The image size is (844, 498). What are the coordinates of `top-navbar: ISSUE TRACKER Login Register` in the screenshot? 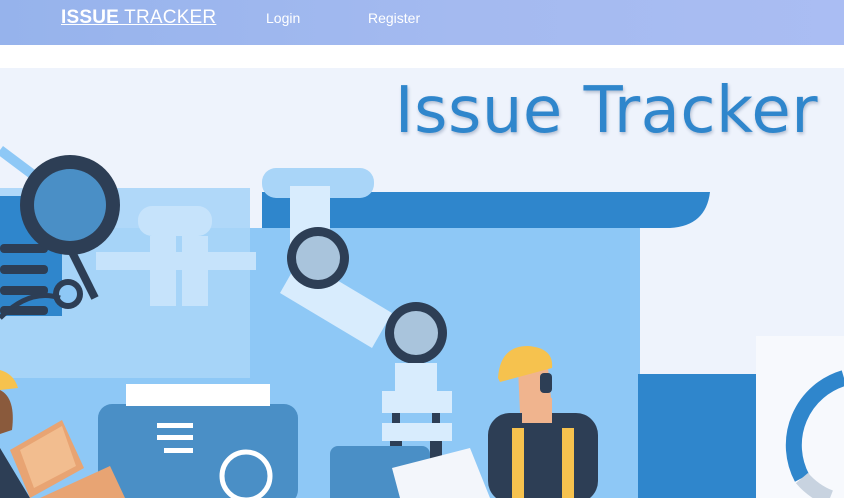 It's located at (422, 22).